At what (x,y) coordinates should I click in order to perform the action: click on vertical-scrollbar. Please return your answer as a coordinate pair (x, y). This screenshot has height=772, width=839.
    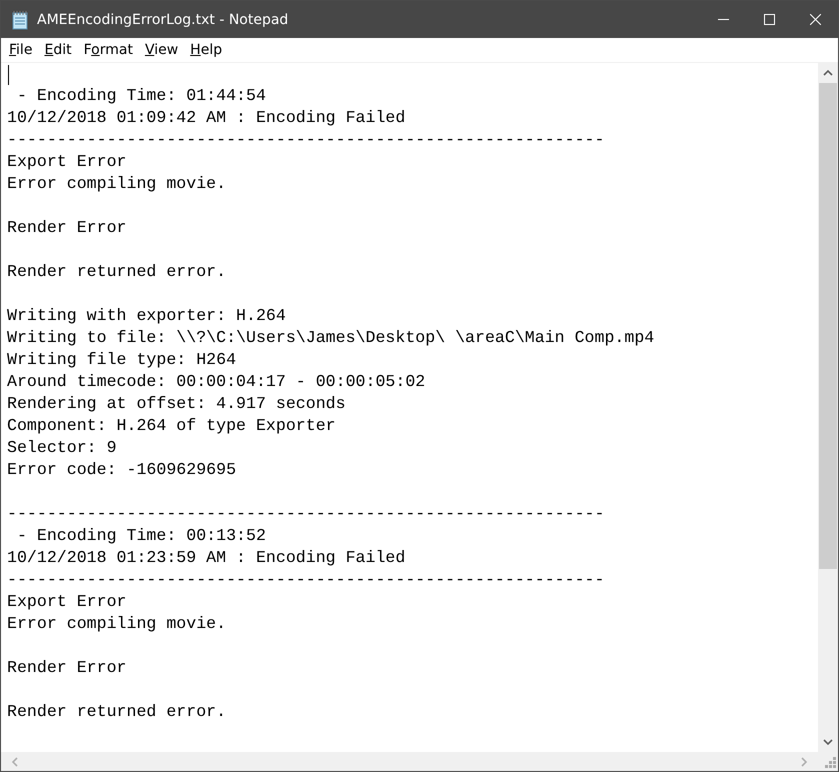
    Looking at the image, I should click on (828, 407).